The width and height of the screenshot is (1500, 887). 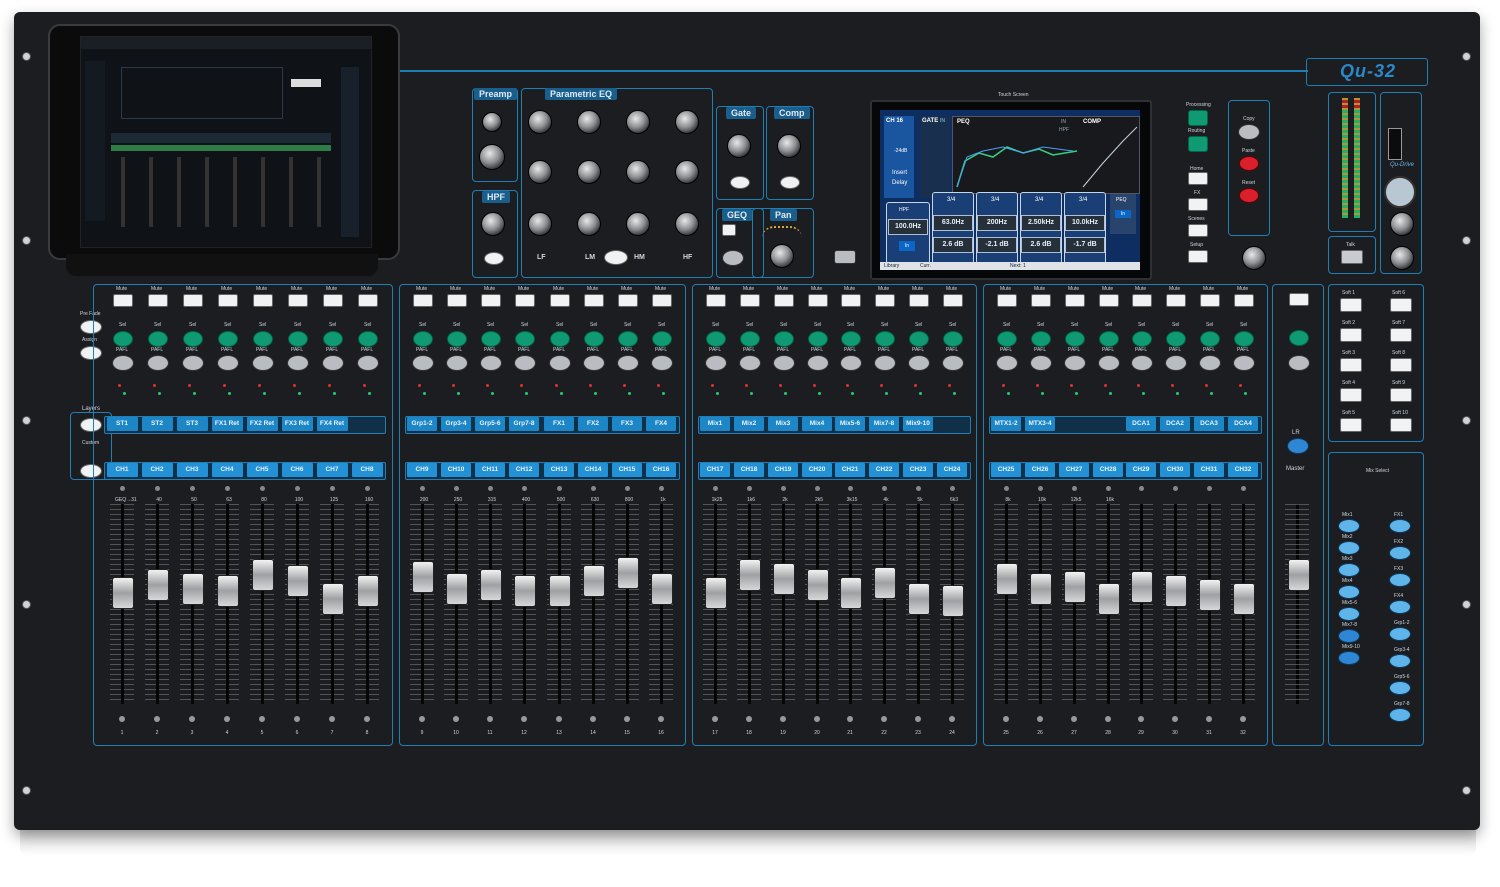 What do you see at coordinates (891, 266) in the screenshot?
I see `ts-library: Library` at bounding box center [891, 266].